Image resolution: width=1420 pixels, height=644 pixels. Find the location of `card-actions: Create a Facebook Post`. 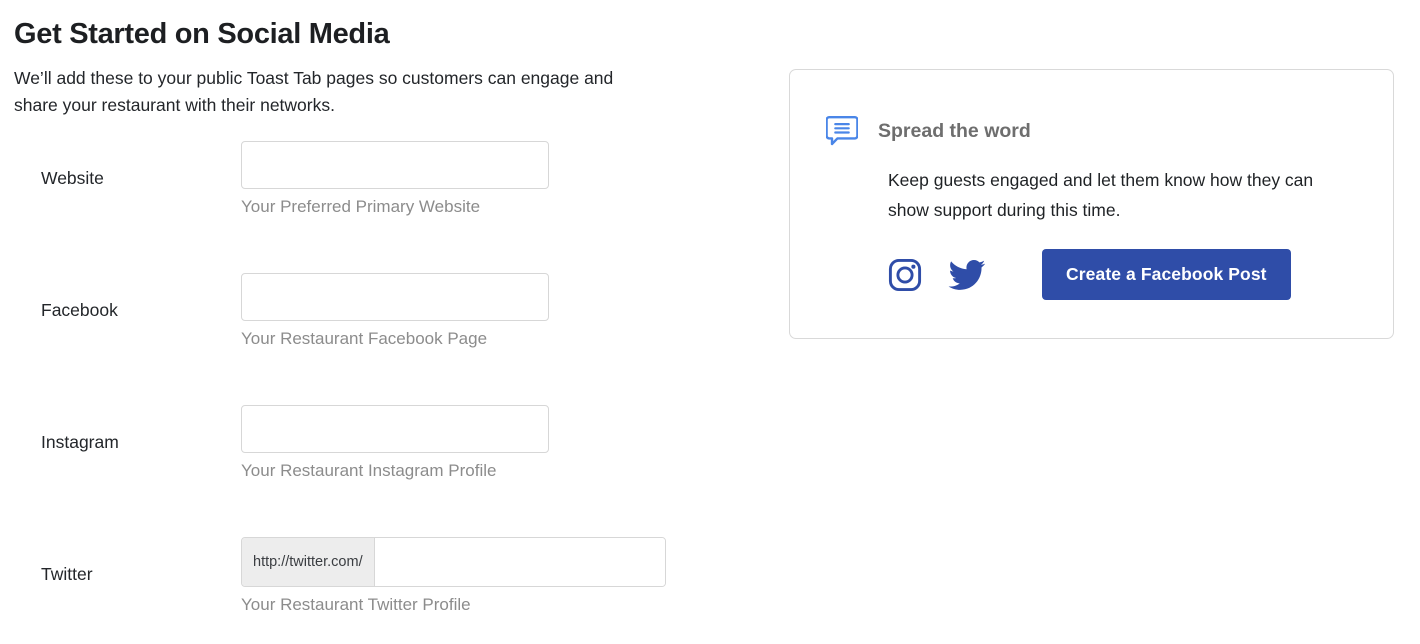

card-actions: Create a Facebook Post is located at coordinates (1125, 274).